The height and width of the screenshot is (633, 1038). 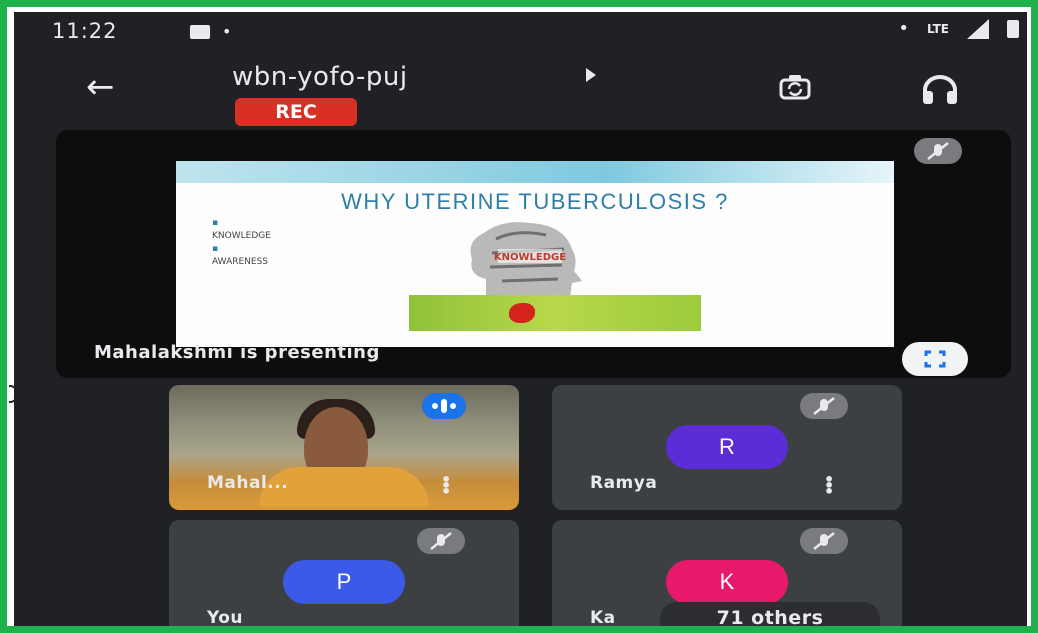 What do you see at coordinates (940, 90) in the screenshot?
I see `headset-icon` at bounding box center [940, 90].